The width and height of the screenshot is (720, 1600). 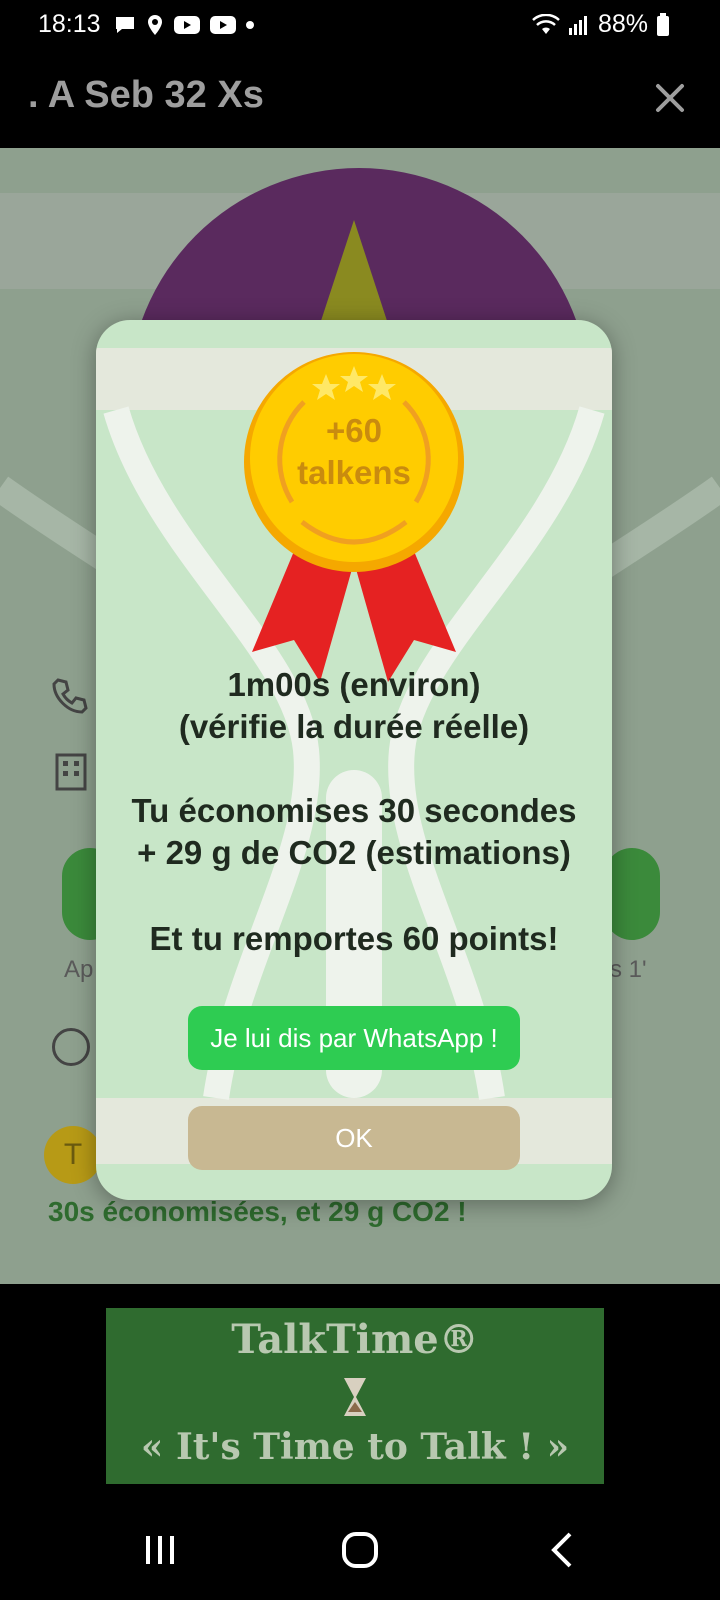 I want to click on notification-icons, so click(x=184, y=25).